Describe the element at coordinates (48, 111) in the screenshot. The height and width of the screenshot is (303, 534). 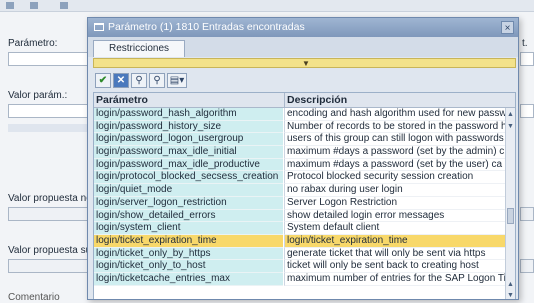
I see `valor-param-input` at that location.